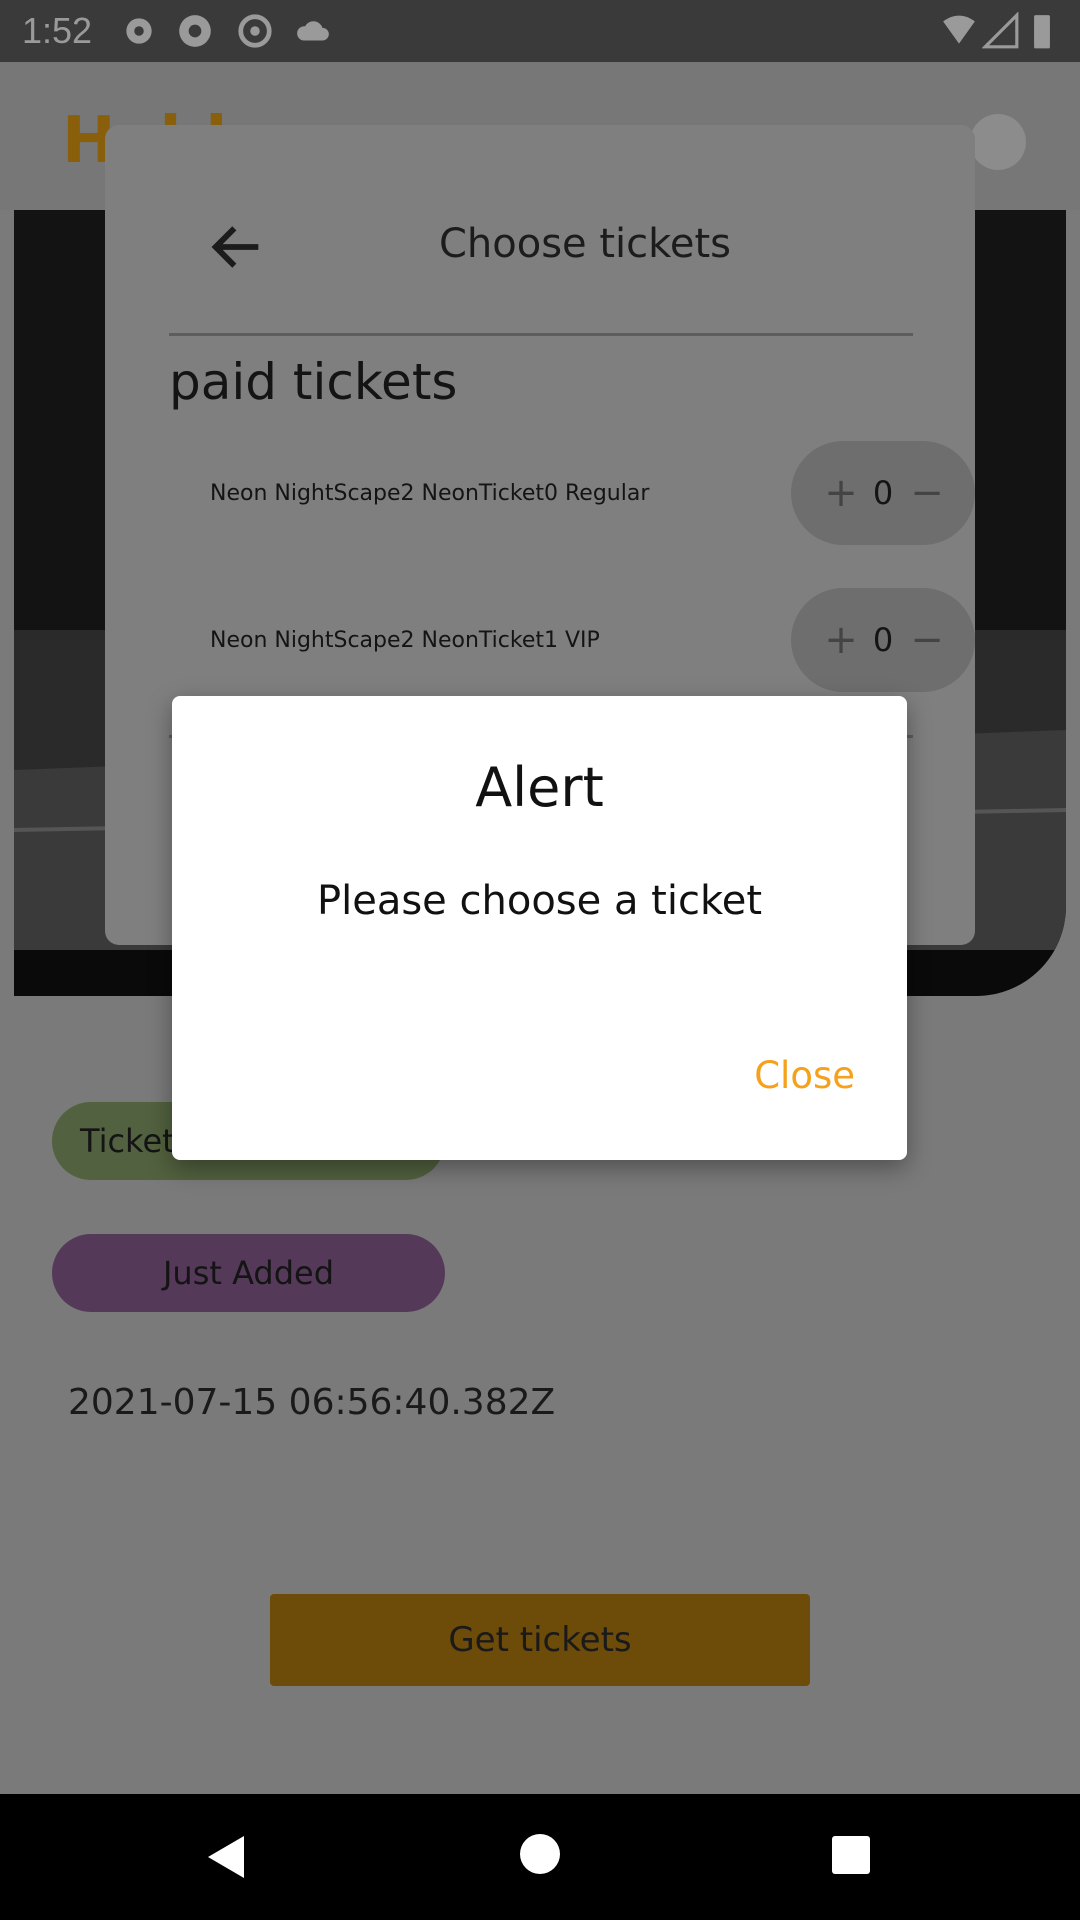  What do you see at coordinates (851, 1855) in the screenshot?
I see `nav-recents-icon` at bounding box center [851, 1855].